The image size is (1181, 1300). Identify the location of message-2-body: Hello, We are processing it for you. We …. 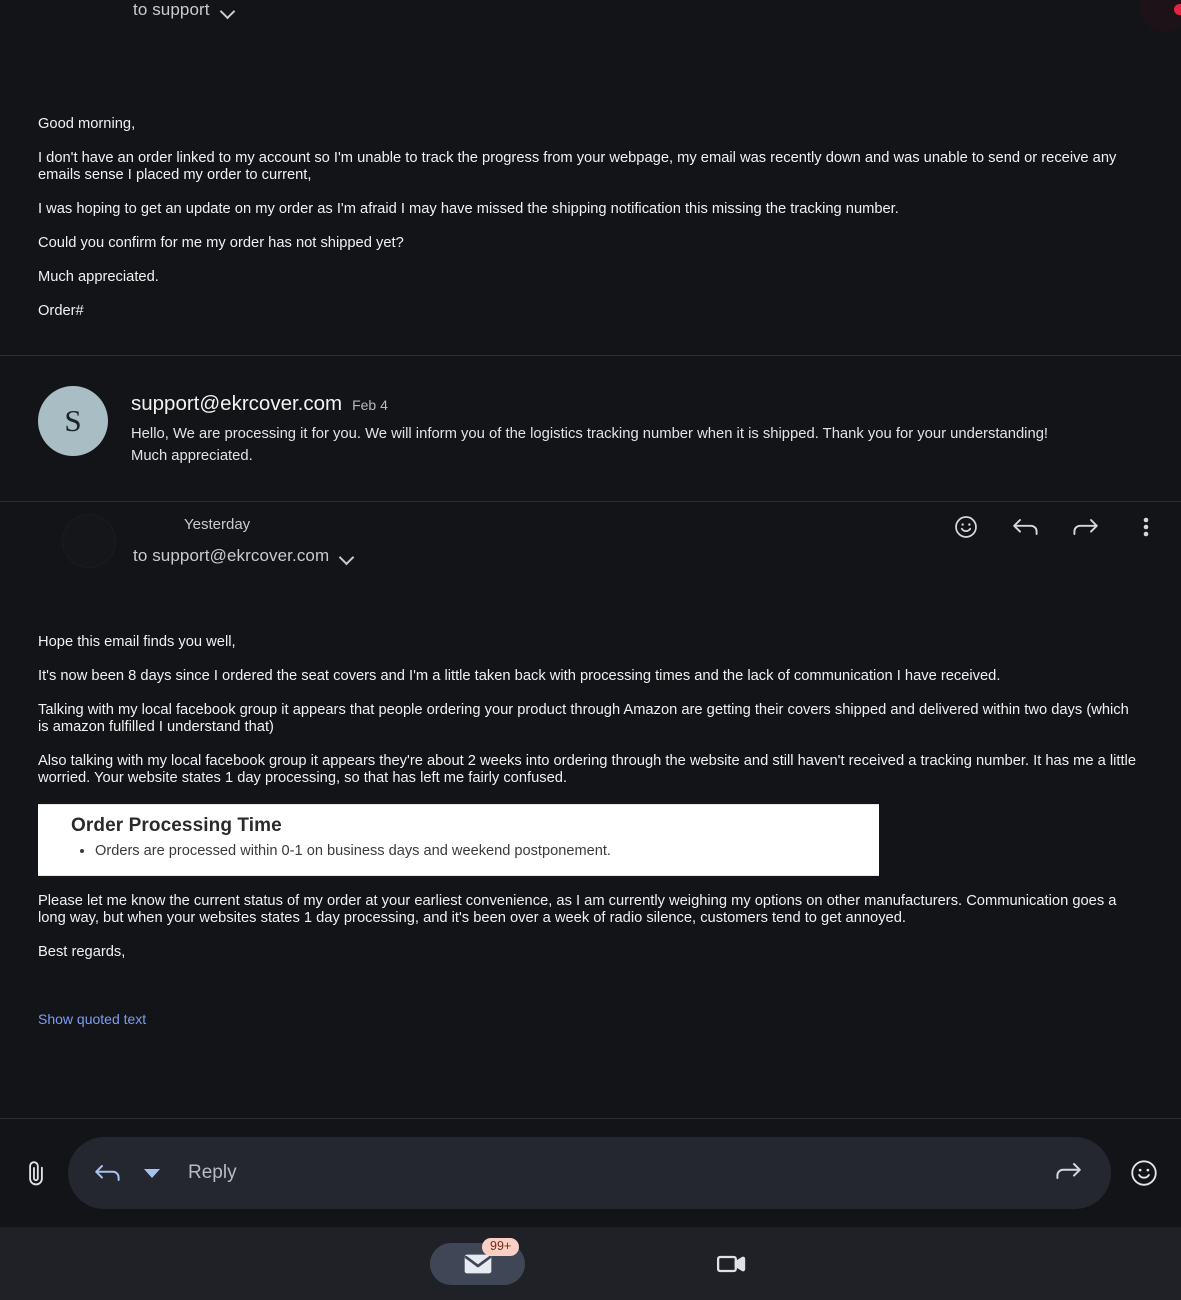
(590, 445).